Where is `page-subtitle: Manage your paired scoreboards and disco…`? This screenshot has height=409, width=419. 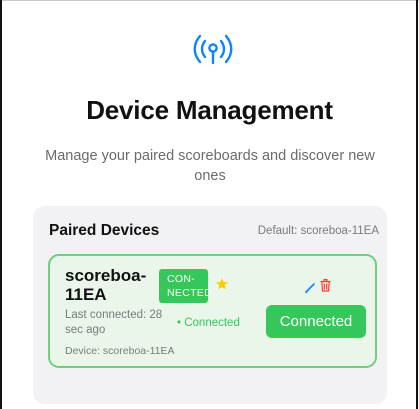 page-subtitle: Manage your paired scoreboards and disco… is located at coordinates (210, 166).